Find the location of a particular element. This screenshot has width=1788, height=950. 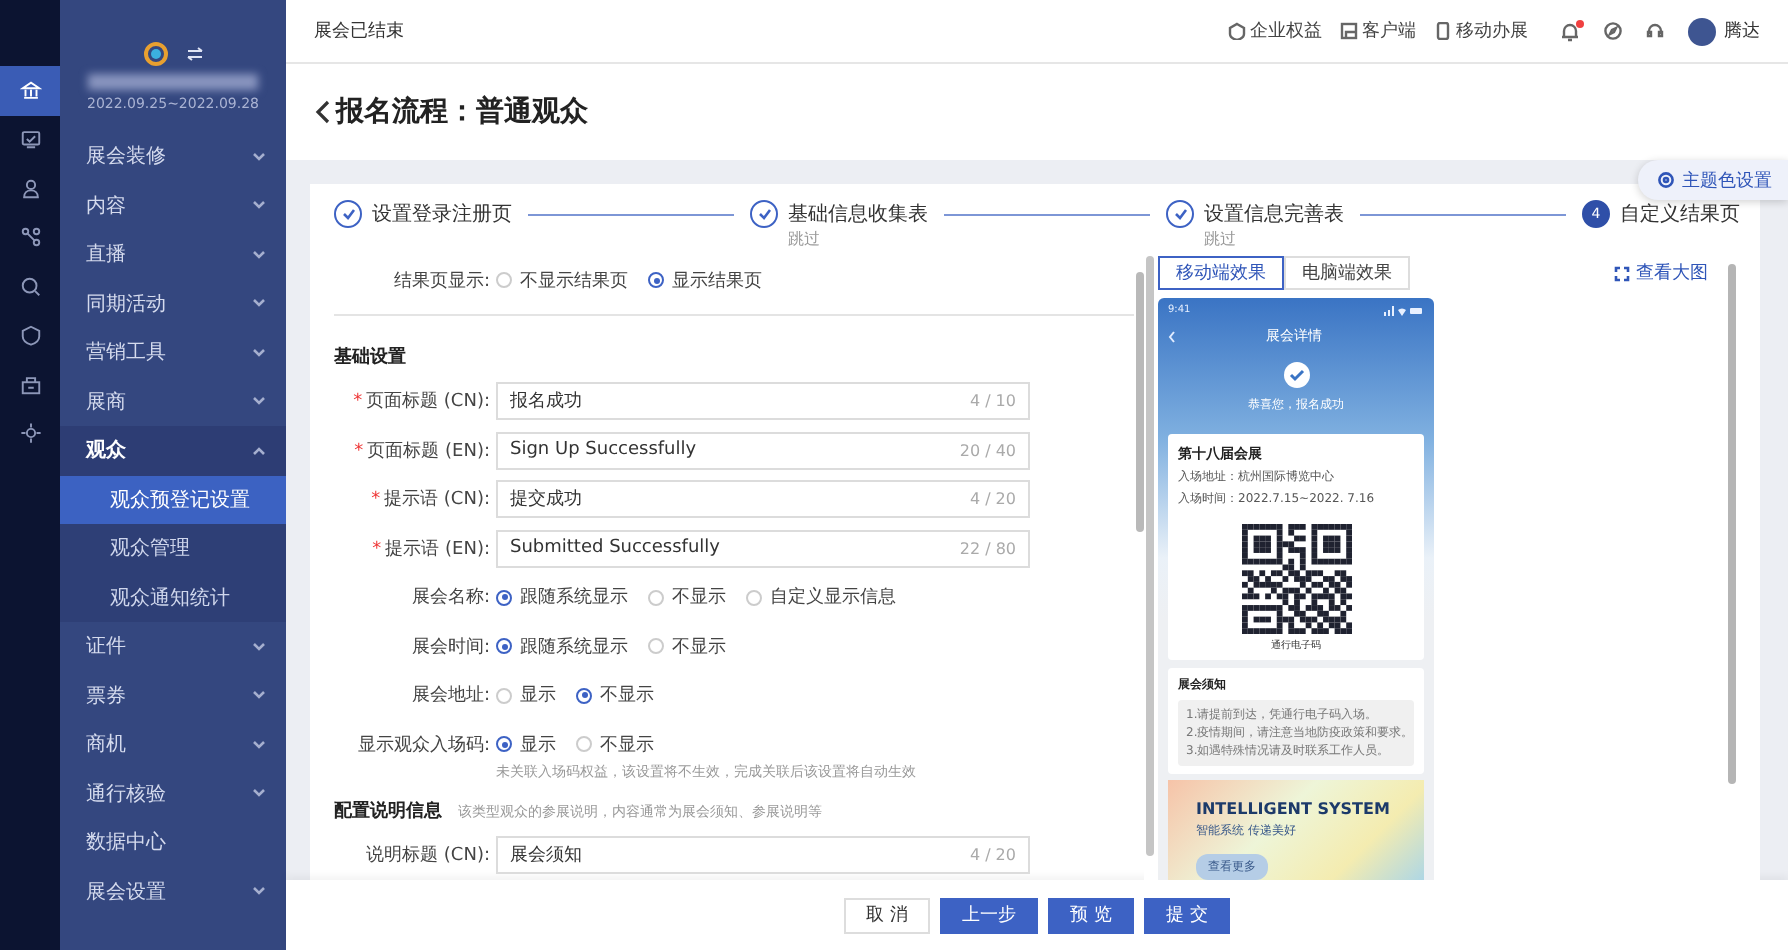

avatar is located at coordinates (1702, 31).